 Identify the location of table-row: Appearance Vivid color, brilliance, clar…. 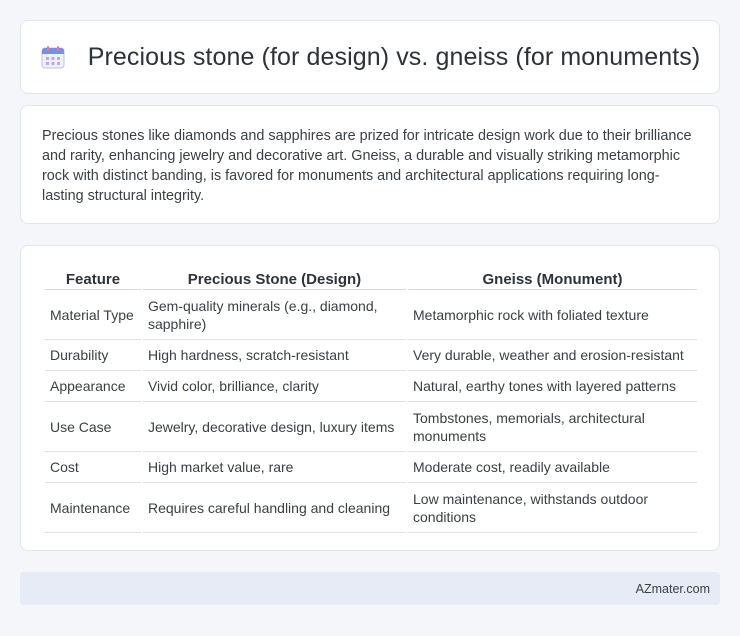
(371, 386).